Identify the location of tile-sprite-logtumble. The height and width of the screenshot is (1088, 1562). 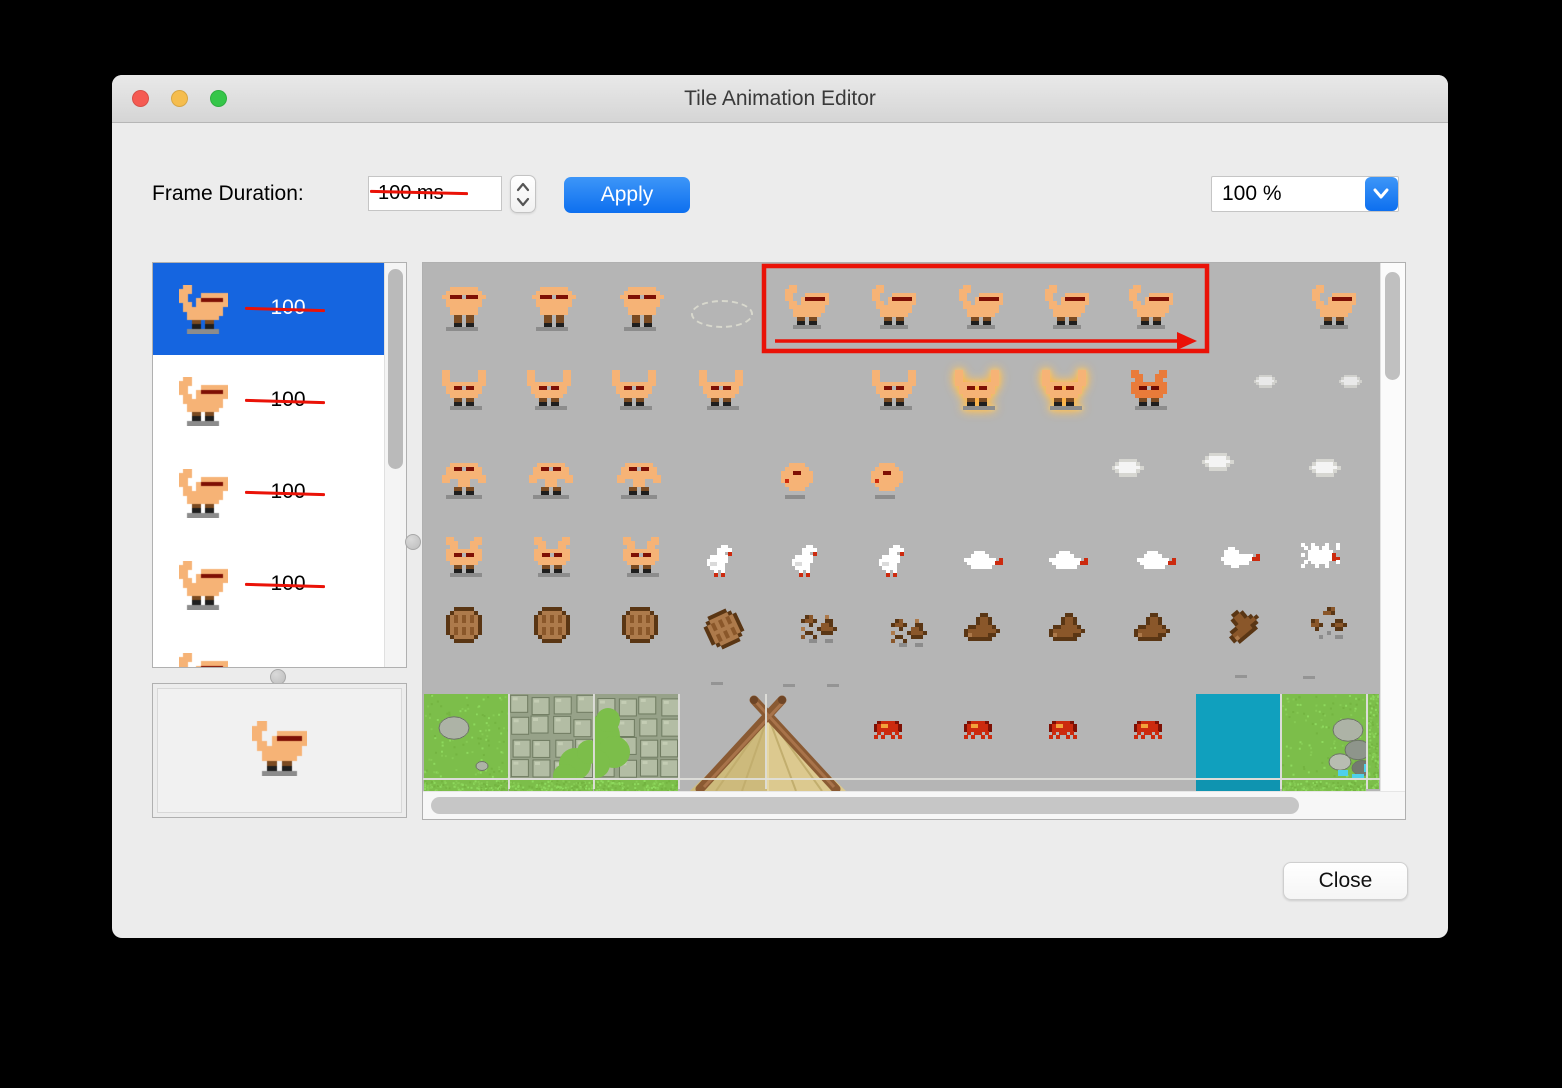
(1243, 623).